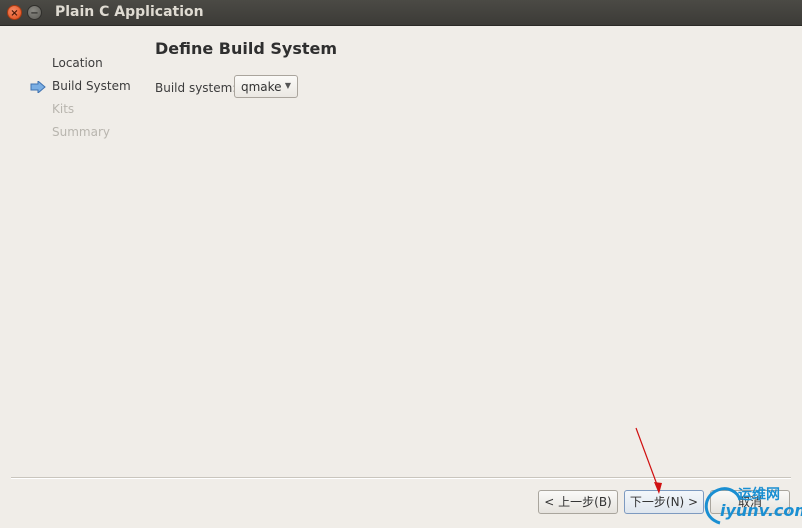 This screenshot has height=528, width=802. I want to click on title-bar: × − Plain C Application, so click(401, 13).